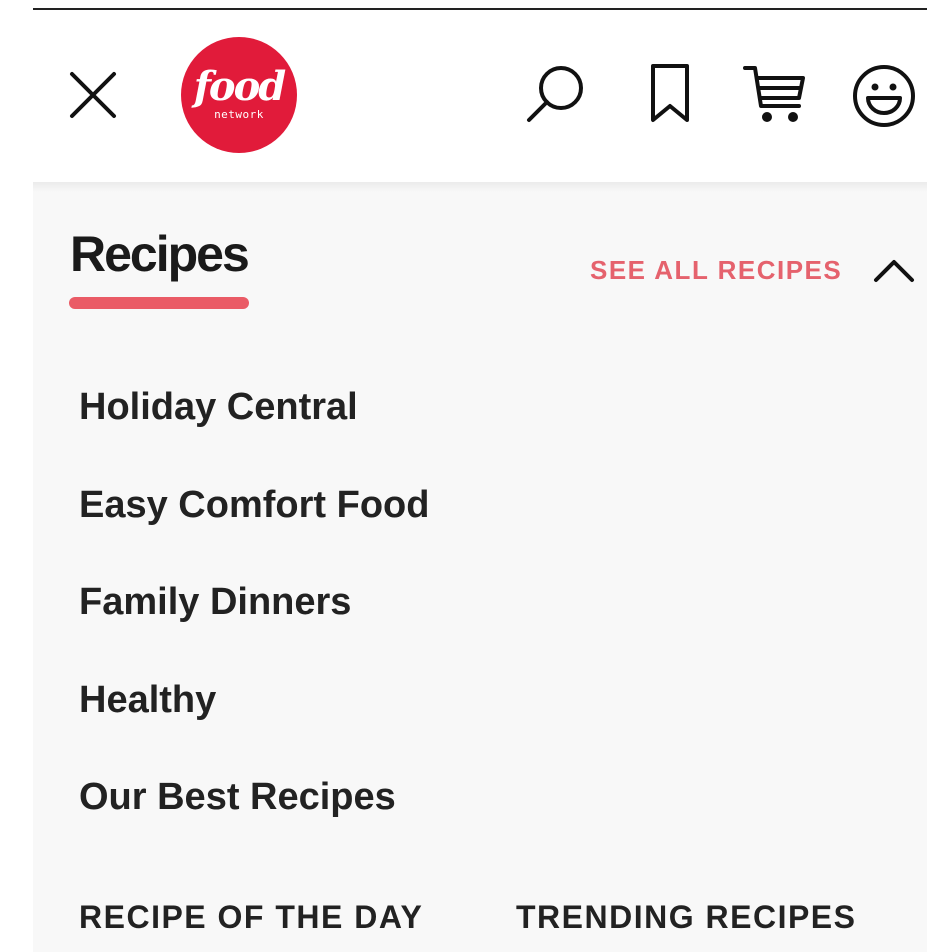 This screenshot has height=952, width=927. What do you see at coordinates (159, 303) in the screenshot?
I see `title-underline` at bounding box center [159, 303].